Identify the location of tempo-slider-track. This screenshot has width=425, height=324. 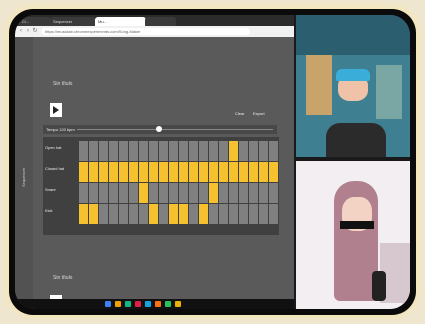
(175, 129).